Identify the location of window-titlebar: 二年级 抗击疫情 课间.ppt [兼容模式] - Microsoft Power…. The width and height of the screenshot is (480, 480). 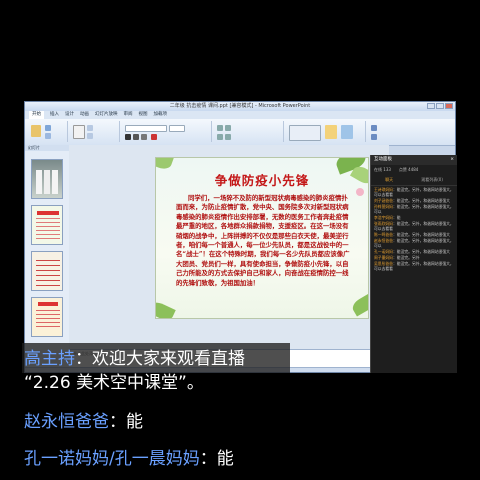
(240, 106).